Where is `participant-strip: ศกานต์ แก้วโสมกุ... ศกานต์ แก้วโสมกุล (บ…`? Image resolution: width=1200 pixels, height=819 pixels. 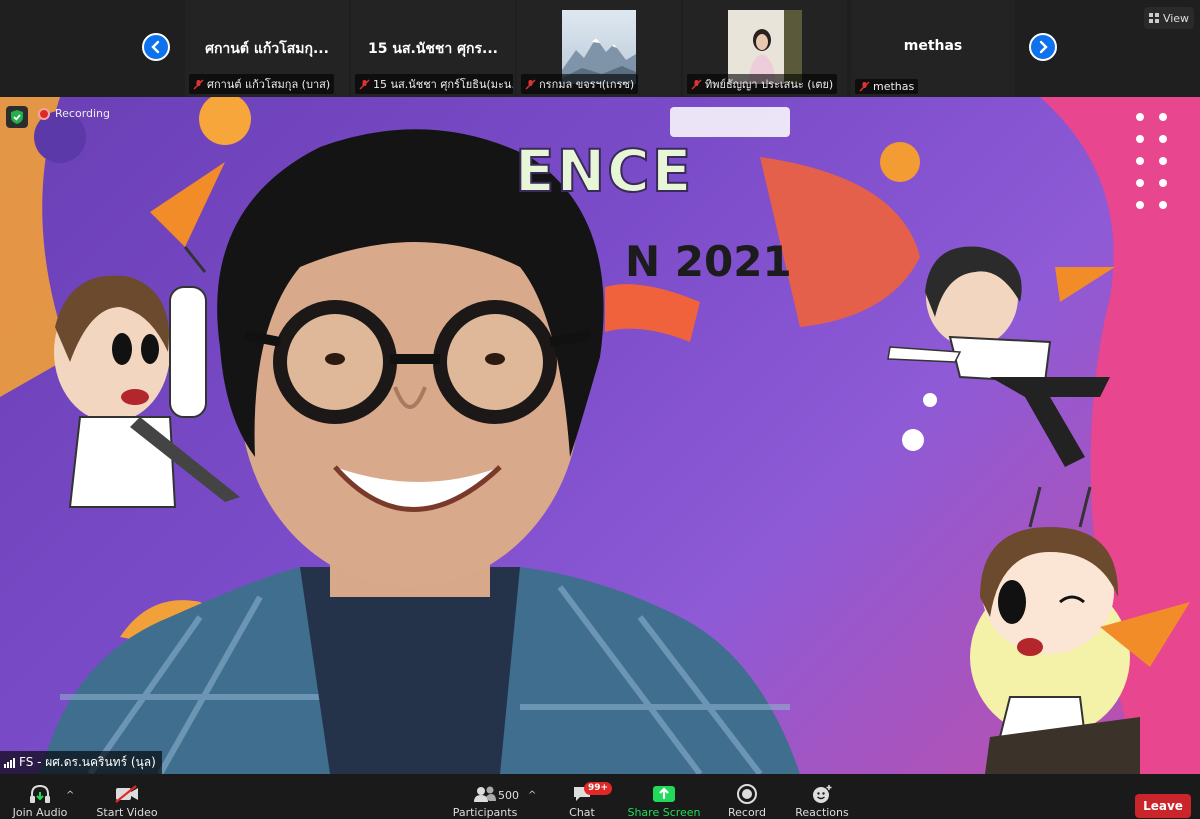
participant-strip: ศกานต์ แก้วโสมกุ... ศกานต์ แก้วโสมกุล (บ… is located at coordinates (600, 48).